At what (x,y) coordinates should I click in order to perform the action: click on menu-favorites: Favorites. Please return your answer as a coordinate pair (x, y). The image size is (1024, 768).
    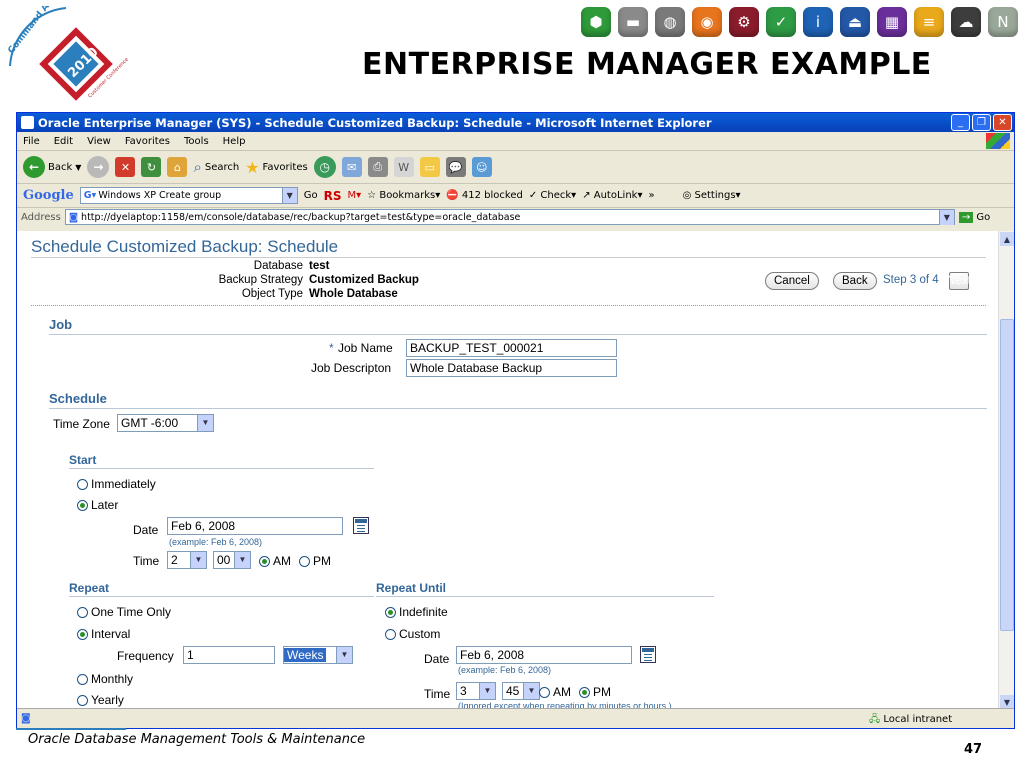
    Looking at the image, I should click on (147, 141).